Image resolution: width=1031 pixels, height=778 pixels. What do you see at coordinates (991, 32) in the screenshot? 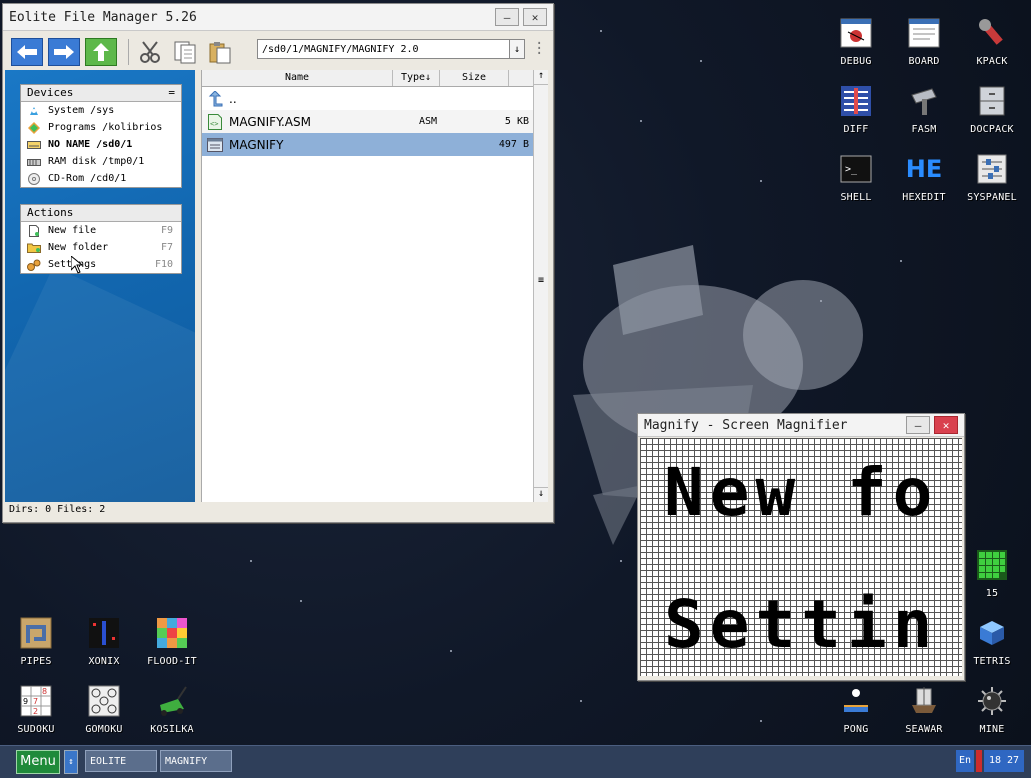
I see `wrench-icon` at bounding box center [991, 32].